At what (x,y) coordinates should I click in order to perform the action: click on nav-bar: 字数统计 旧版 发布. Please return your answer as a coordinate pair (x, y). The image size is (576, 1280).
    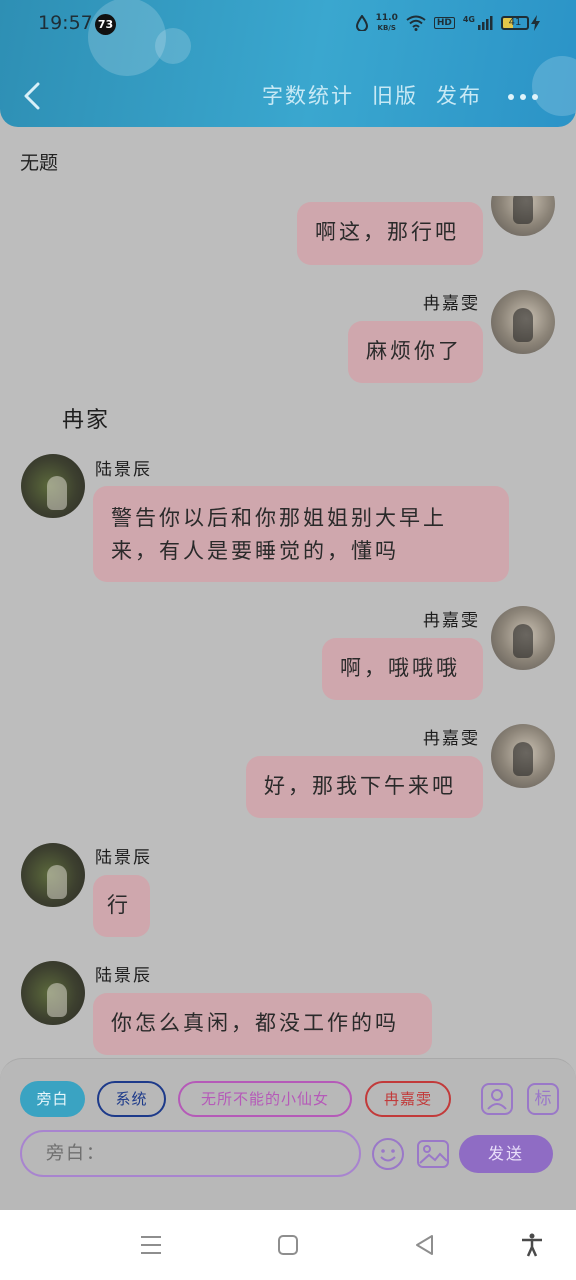
    Looking at the image, I should click on (288, 96).